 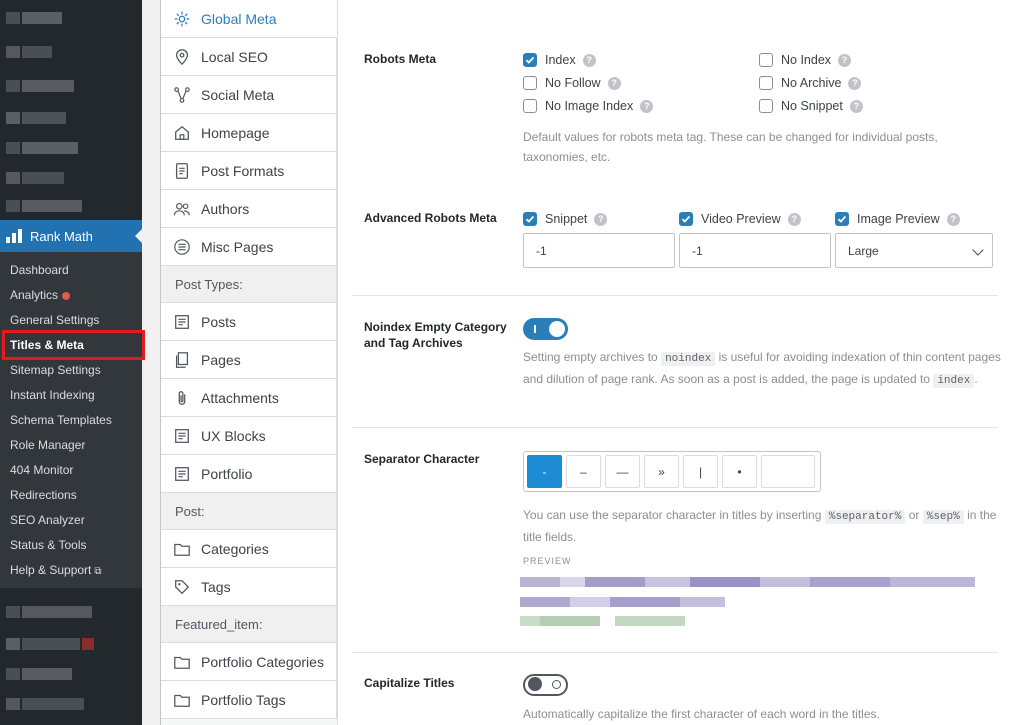 What do you see at coordinates (71, 570) in the screenshot?
I see `submenu-help-support: Help & Support ⧉` at bounding box center [71, 570].